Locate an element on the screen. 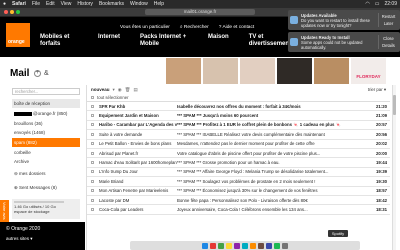 This screenshot has height=250, width=400. menu-edit: Edit is located at coordinates (50, 4).